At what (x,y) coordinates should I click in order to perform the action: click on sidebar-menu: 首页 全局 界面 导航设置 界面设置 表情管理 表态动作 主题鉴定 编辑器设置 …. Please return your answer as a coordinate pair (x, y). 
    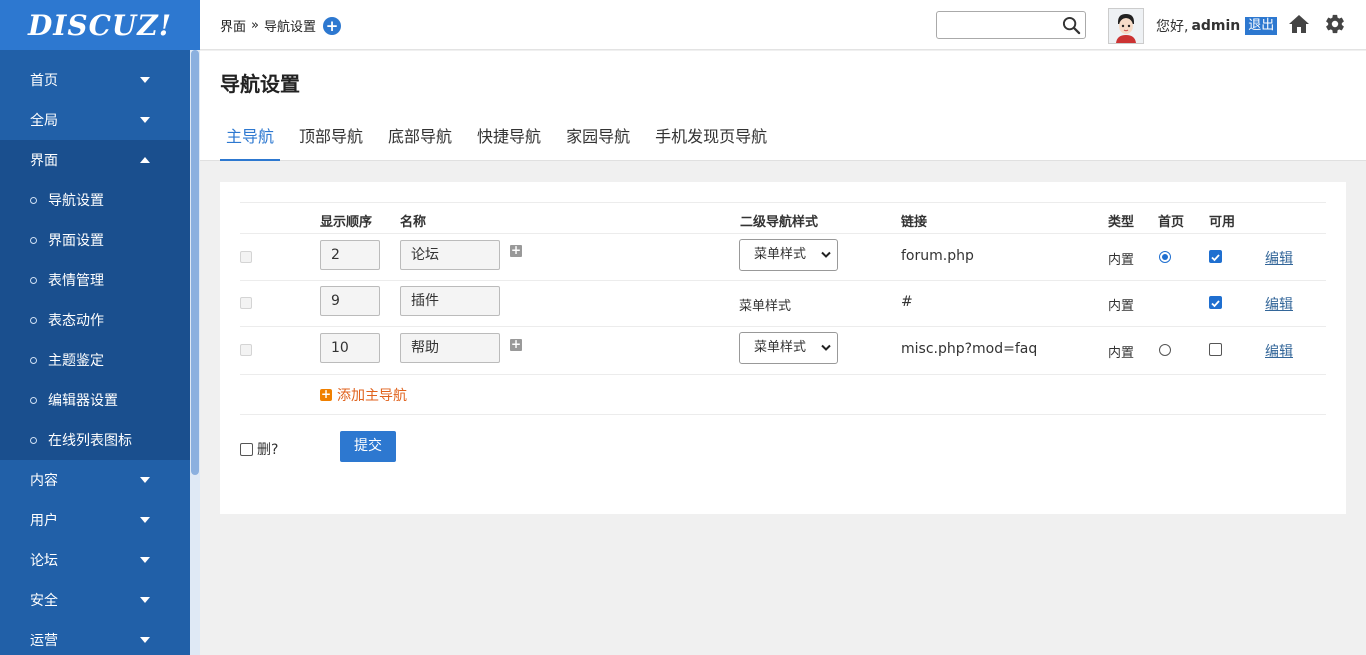
    Looking at the image, I should click on (95, 357).